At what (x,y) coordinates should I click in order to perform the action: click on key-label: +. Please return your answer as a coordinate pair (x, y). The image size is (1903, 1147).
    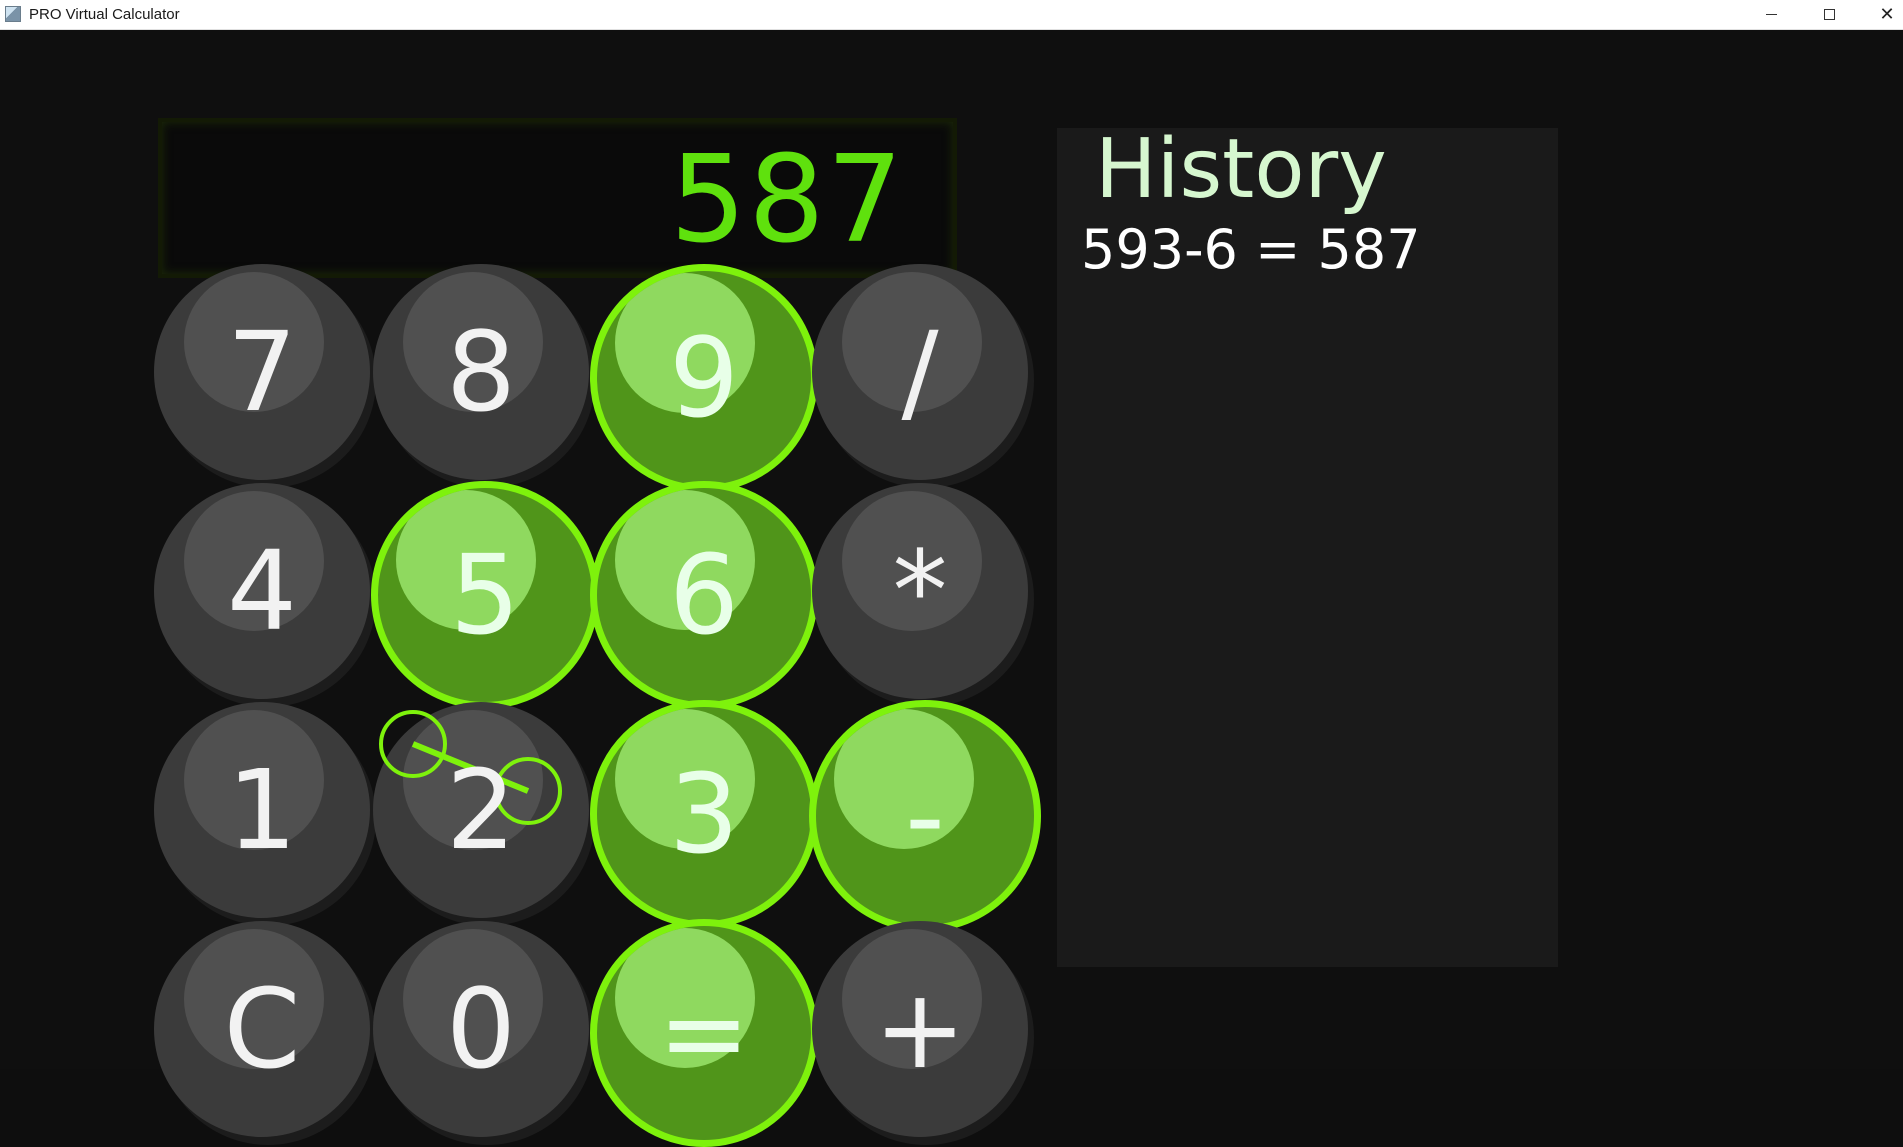
    Looking at the image, I should click on (920, 1029).